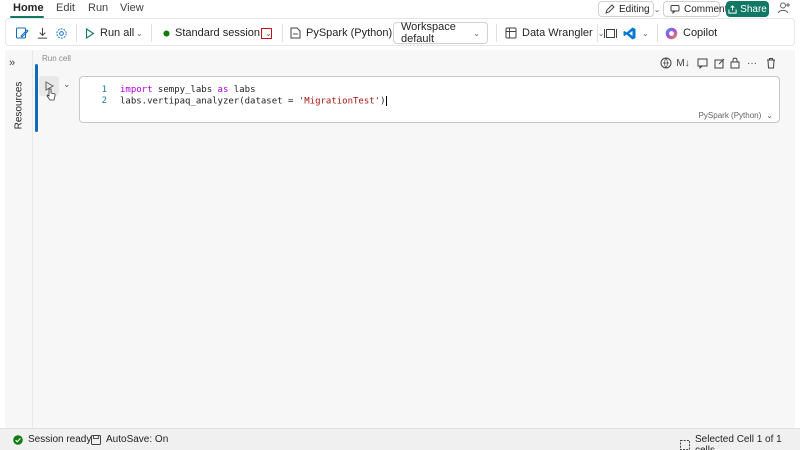 The width and height of the screenshot is (800, 450). What do you see at coordinates (629, 33) in the screenshot?
I see `vscode-icon` at bounding box center [629, 33].